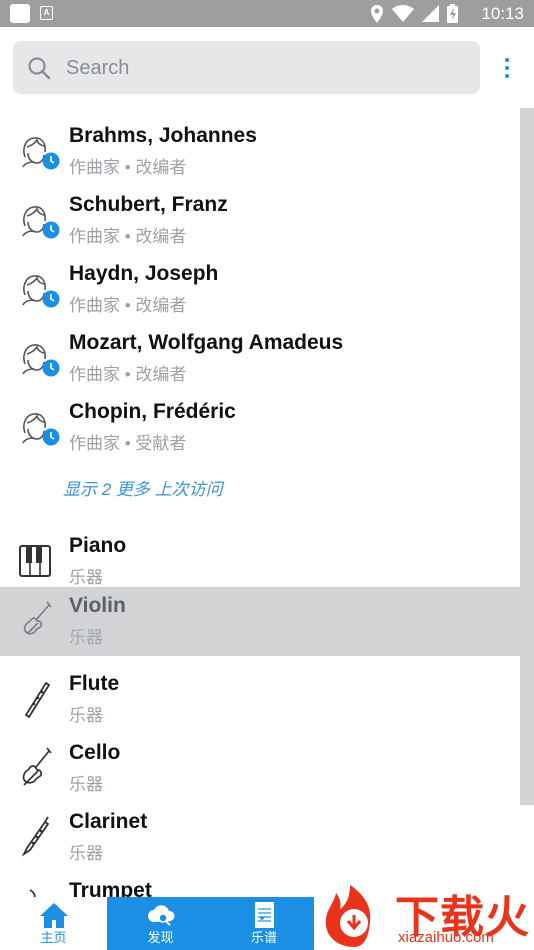 This screenshot has height=950, width=534. I want to click on instrument-name: Cello, so click(95, 752).